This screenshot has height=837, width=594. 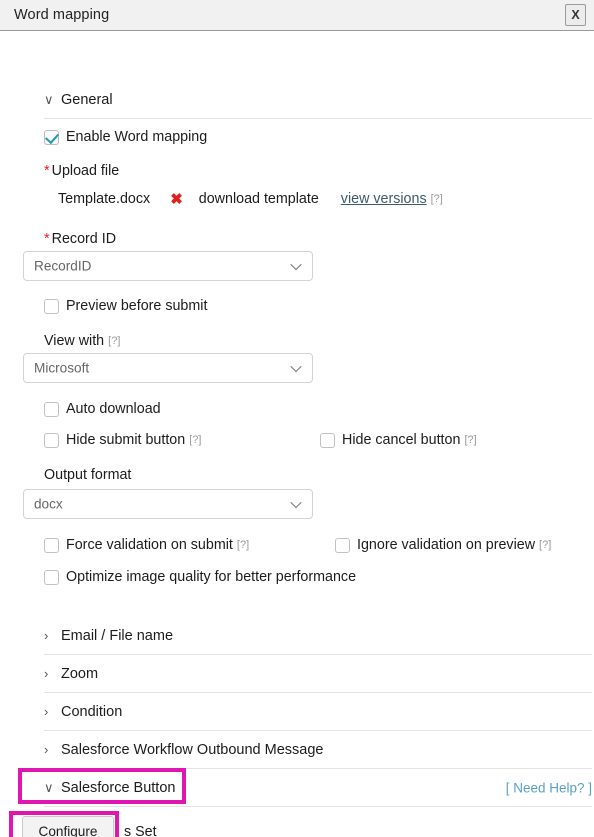 What do you see at coordinates (118, 787) in the screenshot?
I see `section-title-salesforce-button: Salesforce Button` at bounding box center [118, 787].